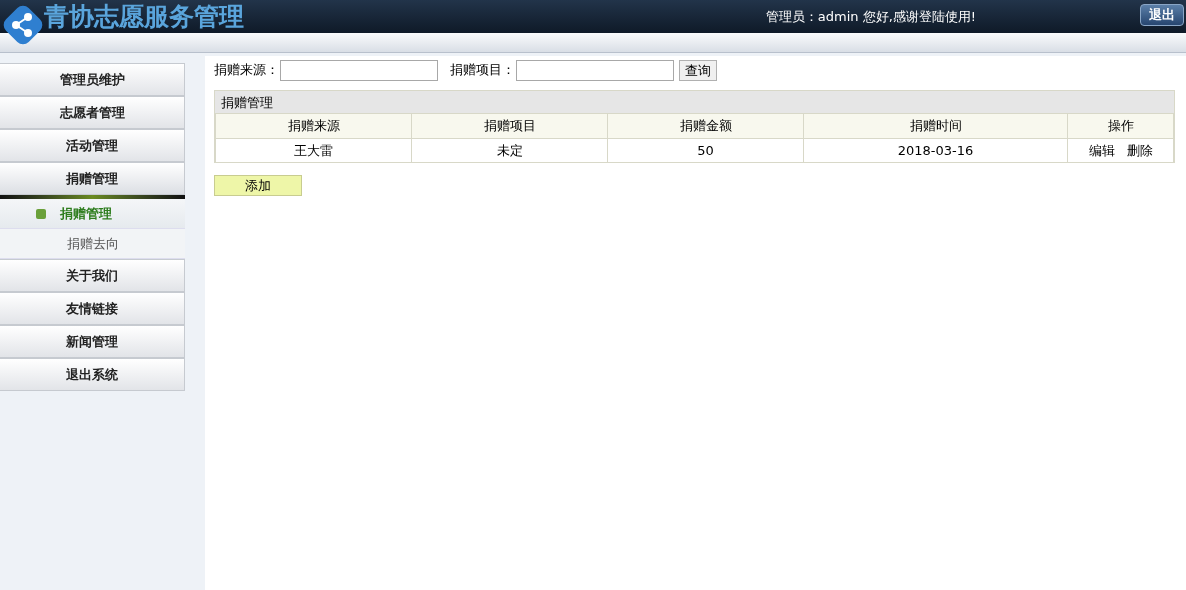 The height and width of the screenshot is (590, 1186). What do you see at coordinates (698, 70) in the screenshot?
I see `search-button: 查询` at bounding box center [698, 70].